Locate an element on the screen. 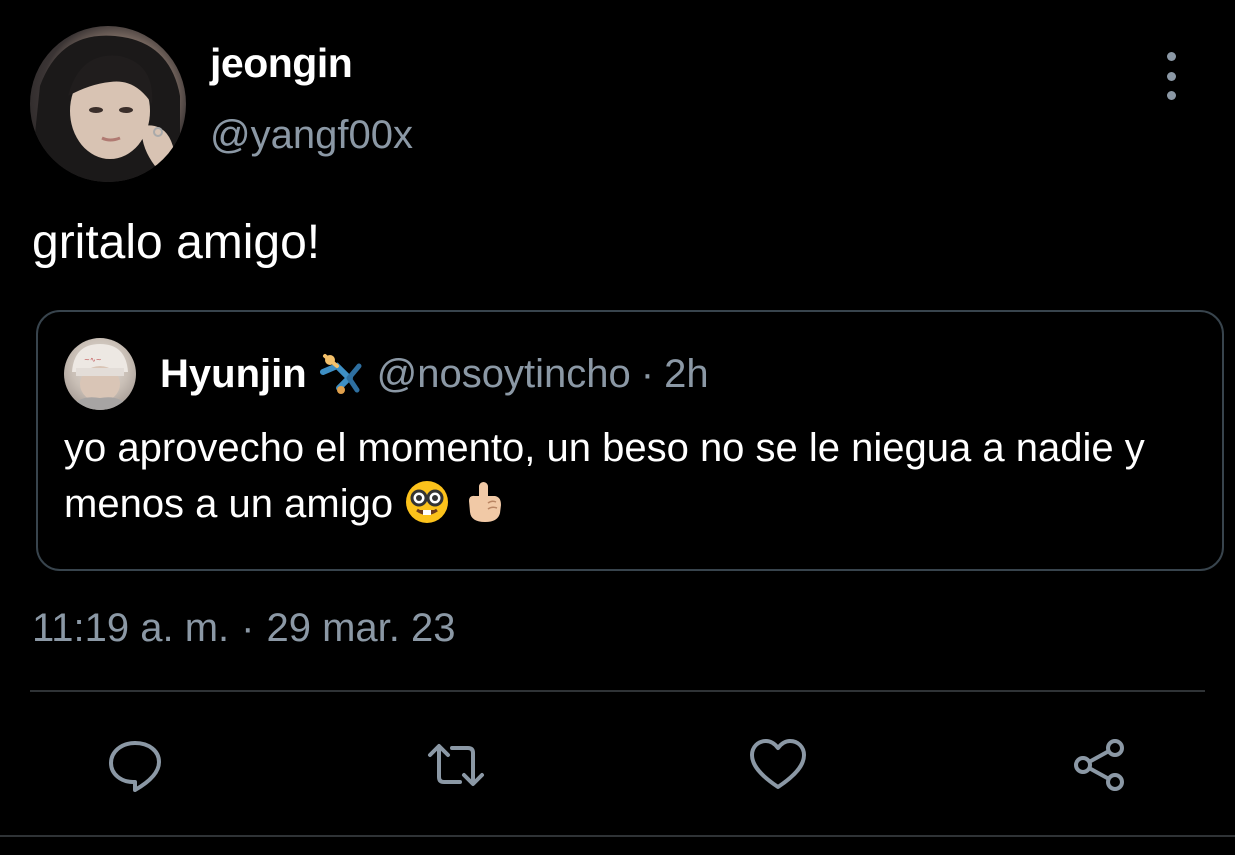  avatar-photo is located at coordinates (105, 108).